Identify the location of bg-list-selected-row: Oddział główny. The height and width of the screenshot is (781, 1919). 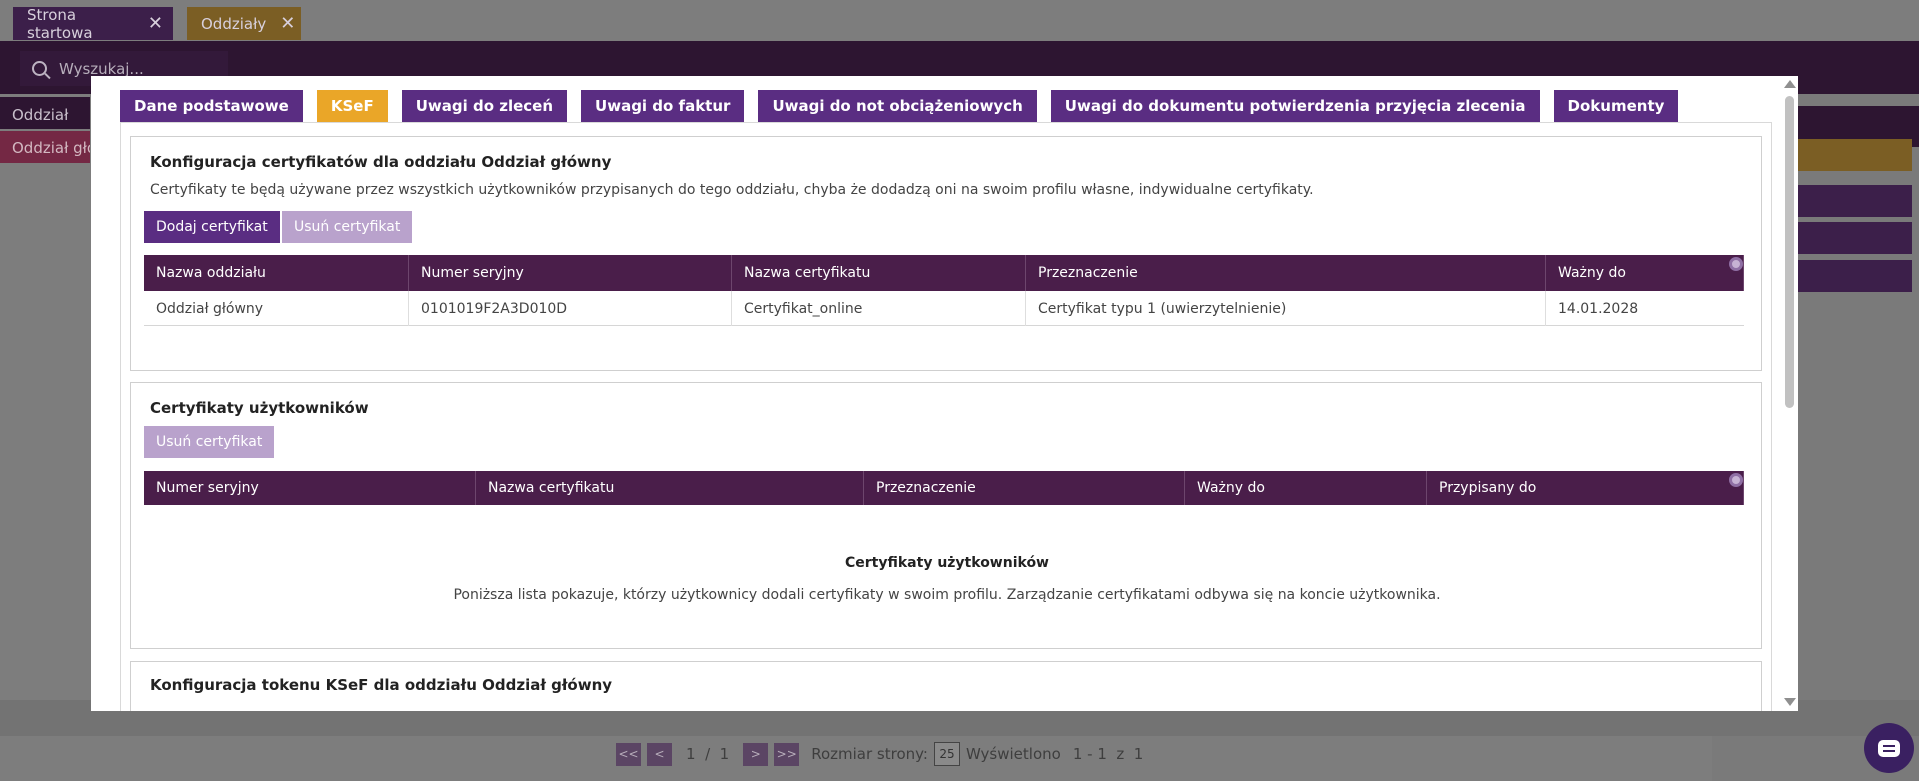
(45, 147).